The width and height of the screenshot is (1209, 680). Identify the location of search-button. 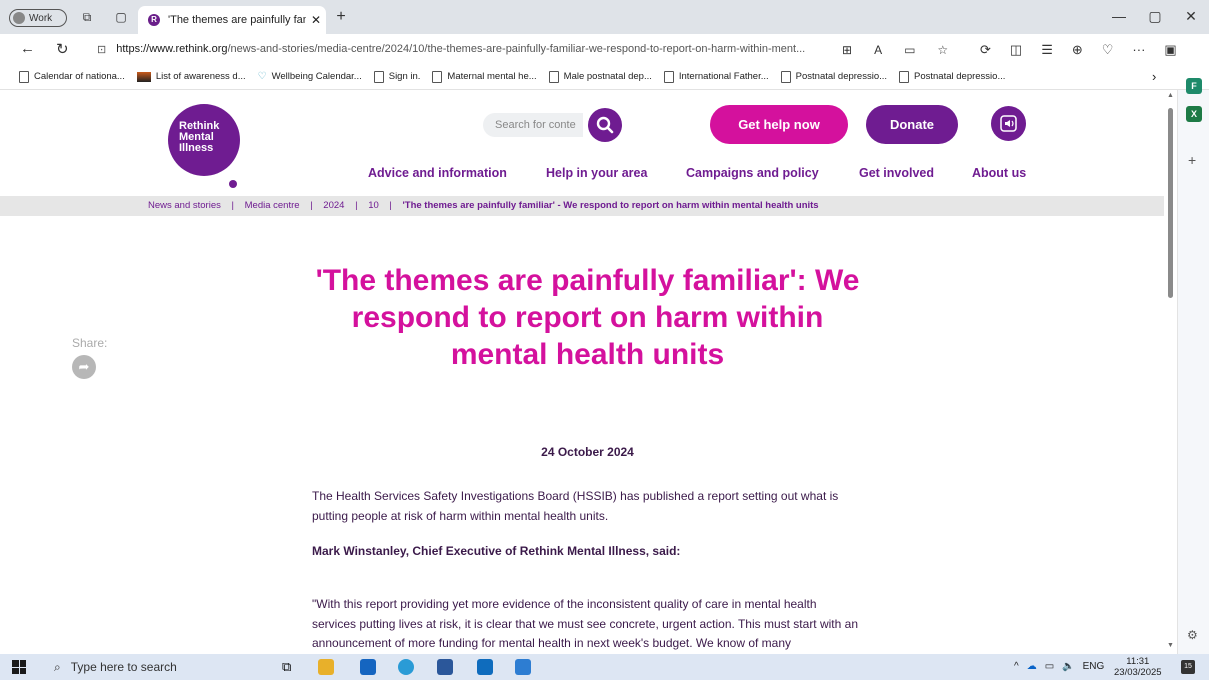
(605, 125).